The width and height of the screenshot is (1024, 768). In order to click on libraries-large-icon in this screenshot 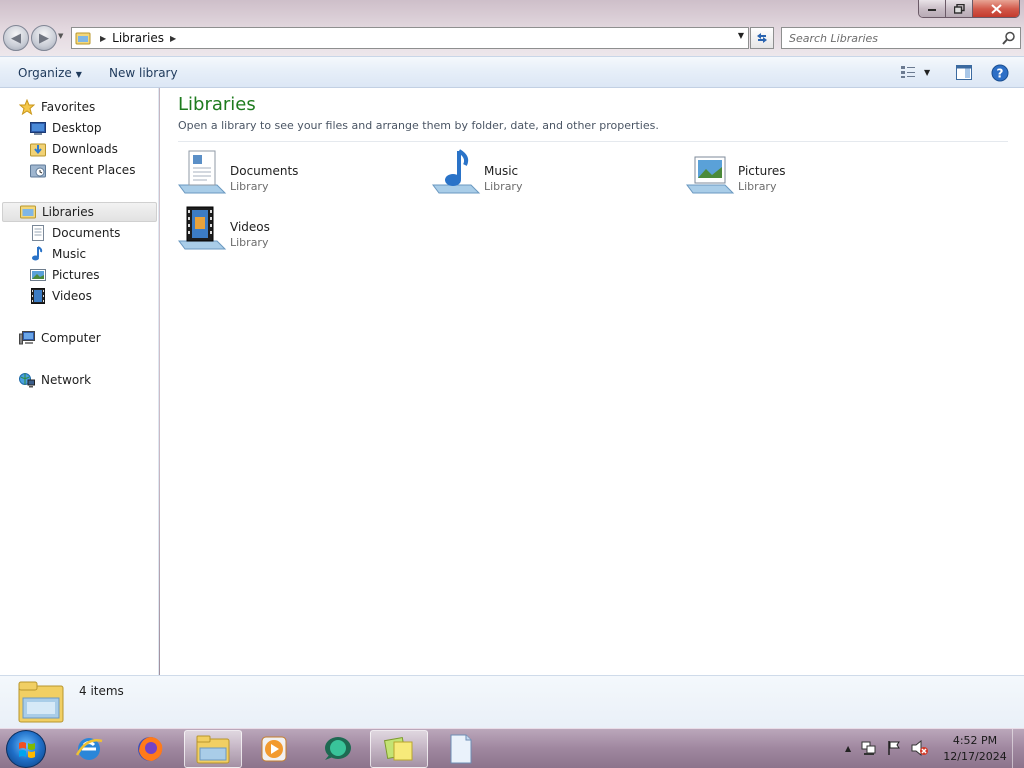, I will do `click(41, 702)`.